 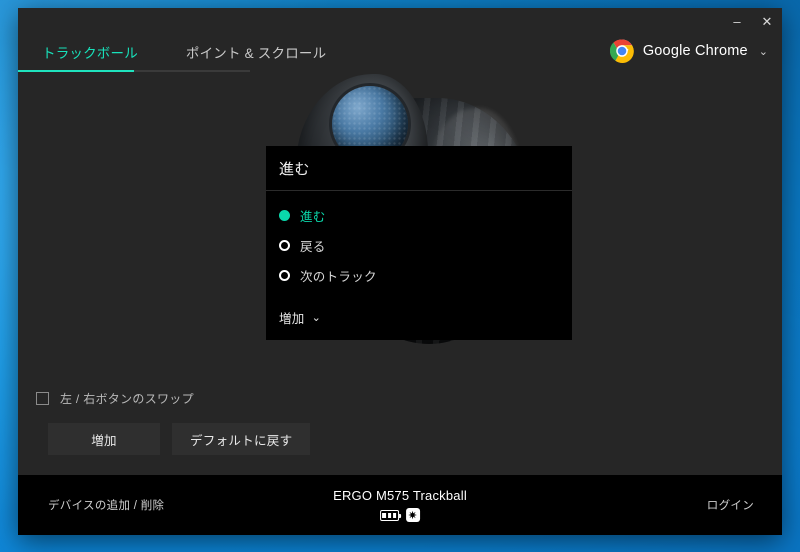 I want to click on radio-option-next-track: 次のトラック, so click(x=425, y=275).